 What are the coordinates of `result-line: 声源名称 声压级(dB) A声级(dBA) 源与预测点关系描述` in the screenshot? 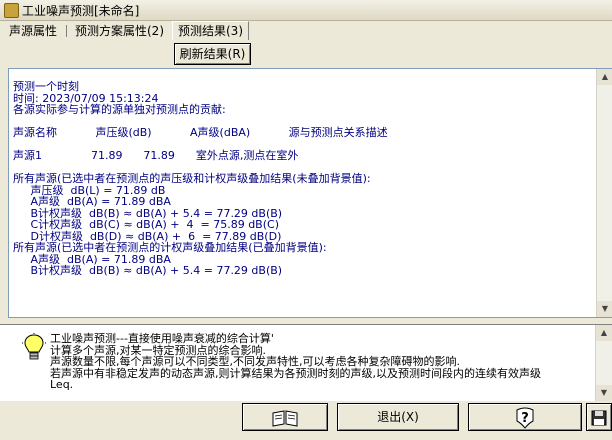 It's located at (200, 132).